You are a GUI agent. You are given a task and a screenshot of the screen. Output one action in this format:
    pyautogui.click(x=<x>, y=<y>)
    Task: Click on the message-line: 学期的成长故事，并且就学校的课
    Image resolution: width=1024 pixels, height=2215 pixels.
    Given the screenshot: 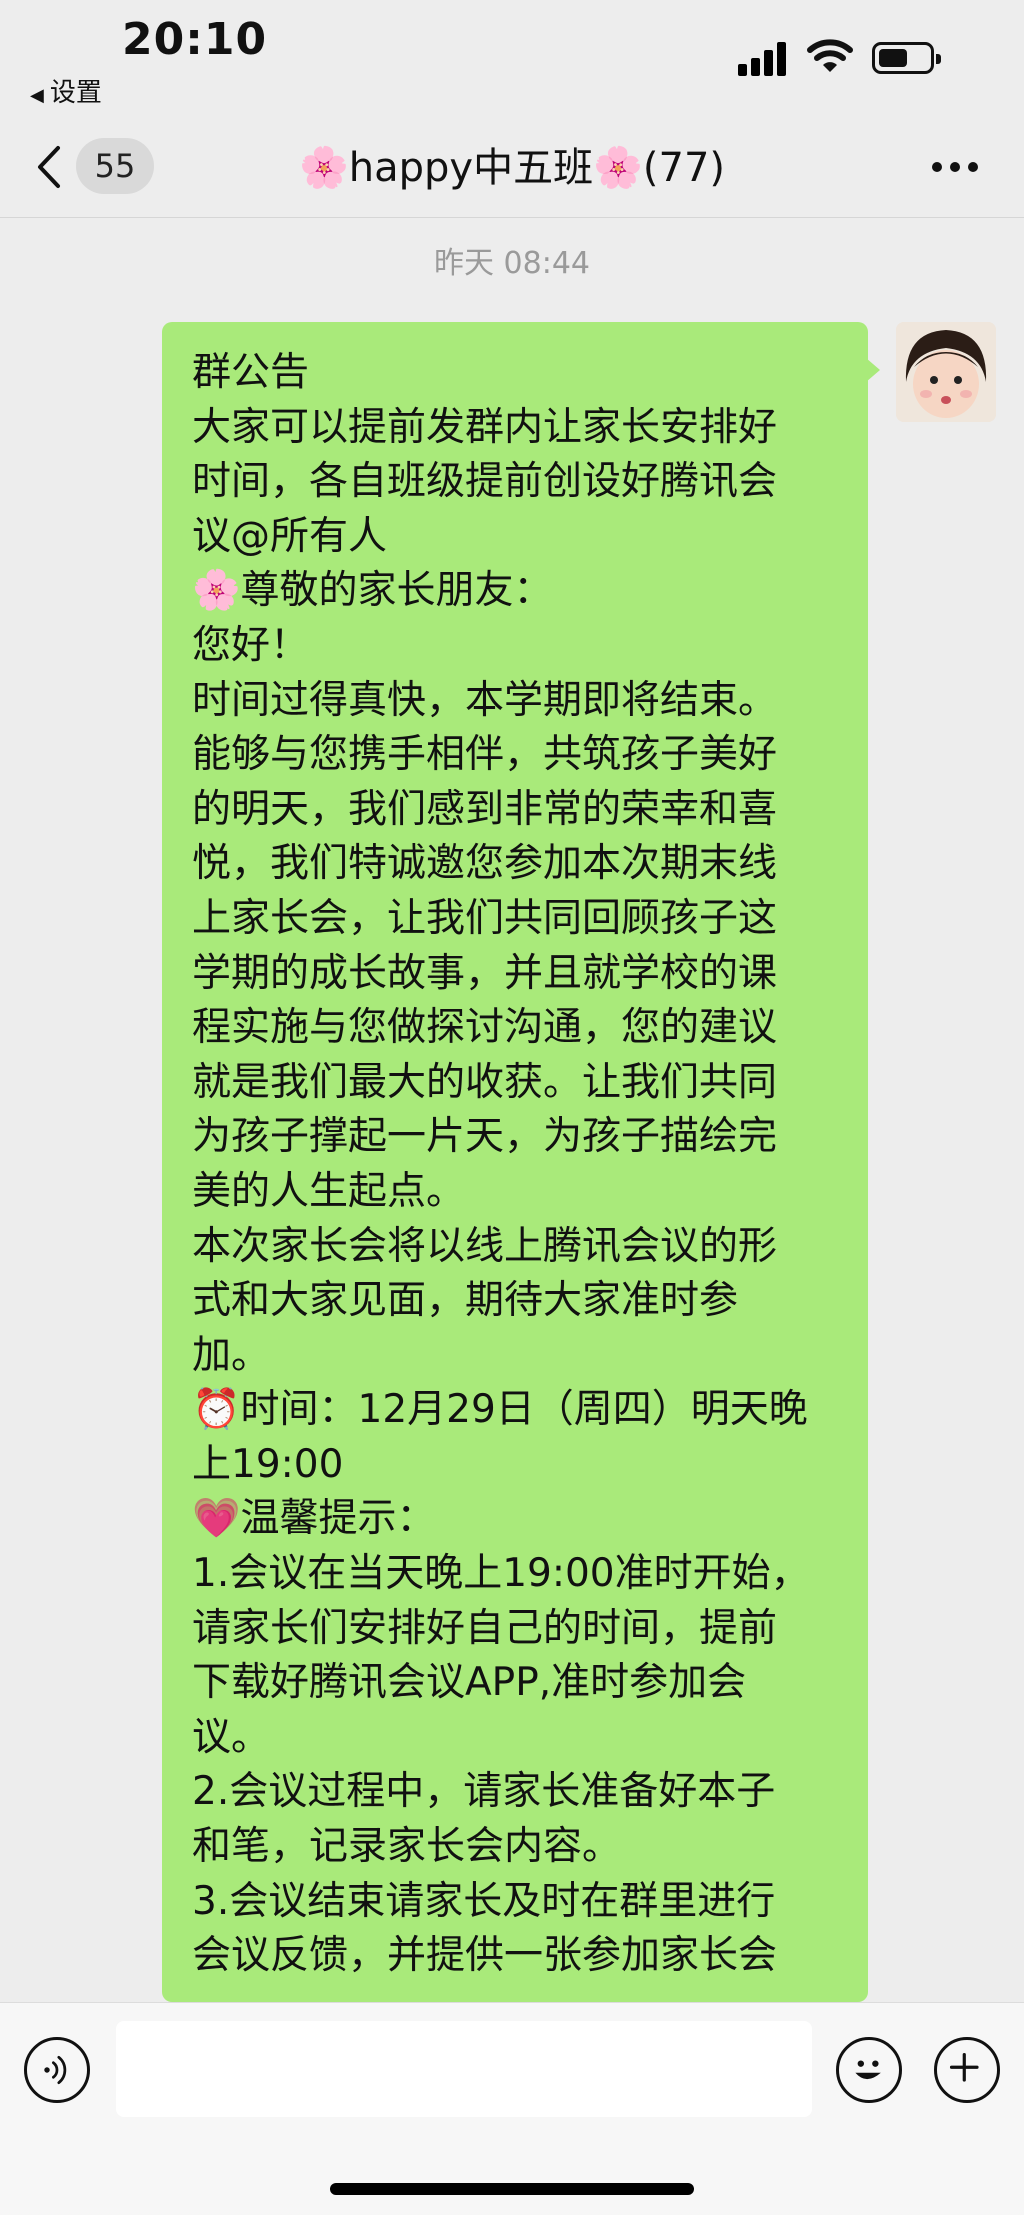 What is the action you would take?
    pyautogui.click(x=485, y=973)
    